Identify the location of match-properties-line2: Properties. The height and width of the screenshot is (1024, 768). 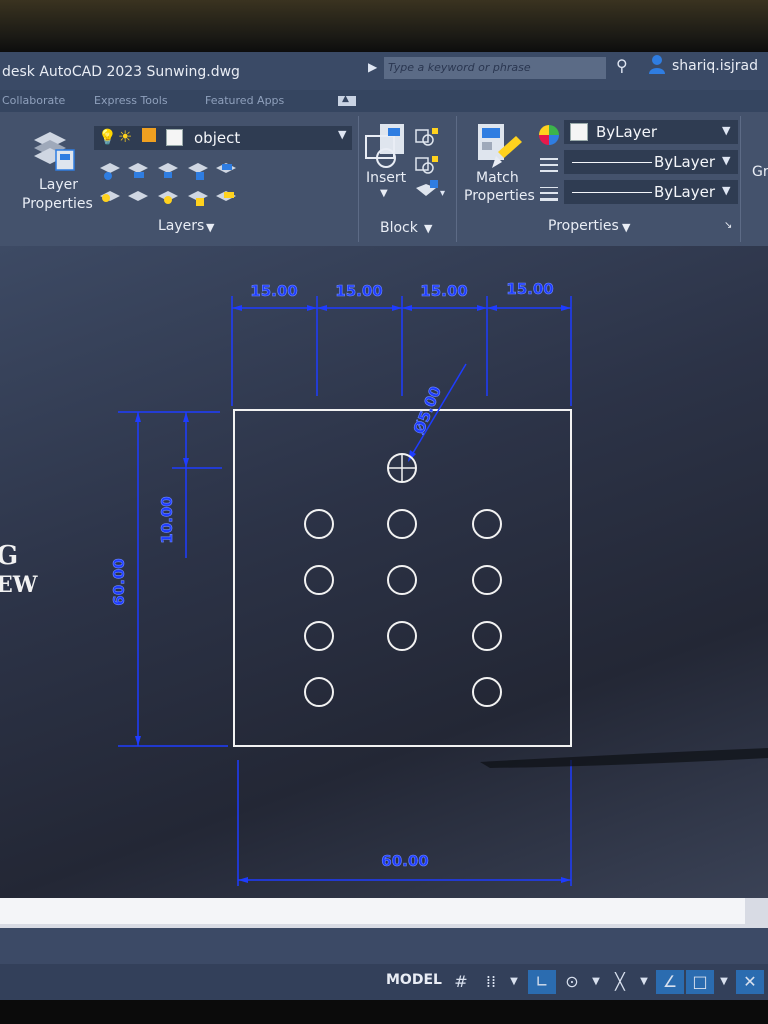
(499, 196).